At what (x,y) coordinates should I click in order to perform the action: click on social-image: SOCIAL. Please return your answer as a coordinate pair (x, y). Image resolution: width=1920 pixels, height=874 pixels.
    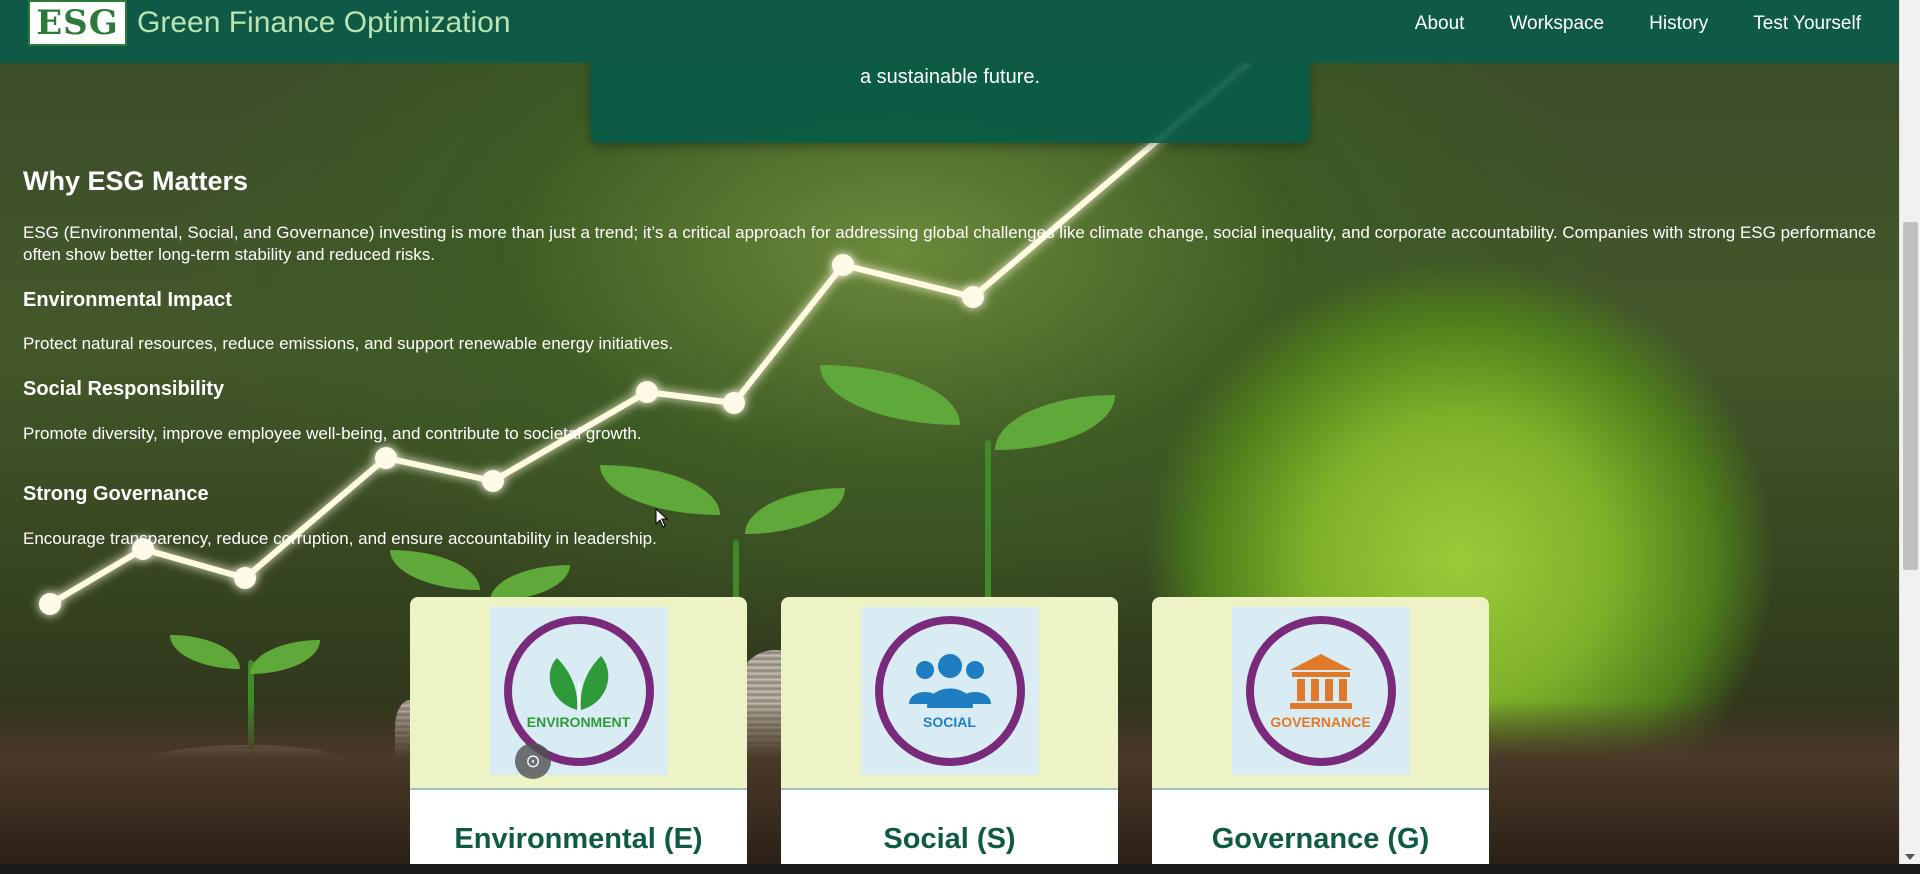
    Looking at the image, I should click on (949, 691).